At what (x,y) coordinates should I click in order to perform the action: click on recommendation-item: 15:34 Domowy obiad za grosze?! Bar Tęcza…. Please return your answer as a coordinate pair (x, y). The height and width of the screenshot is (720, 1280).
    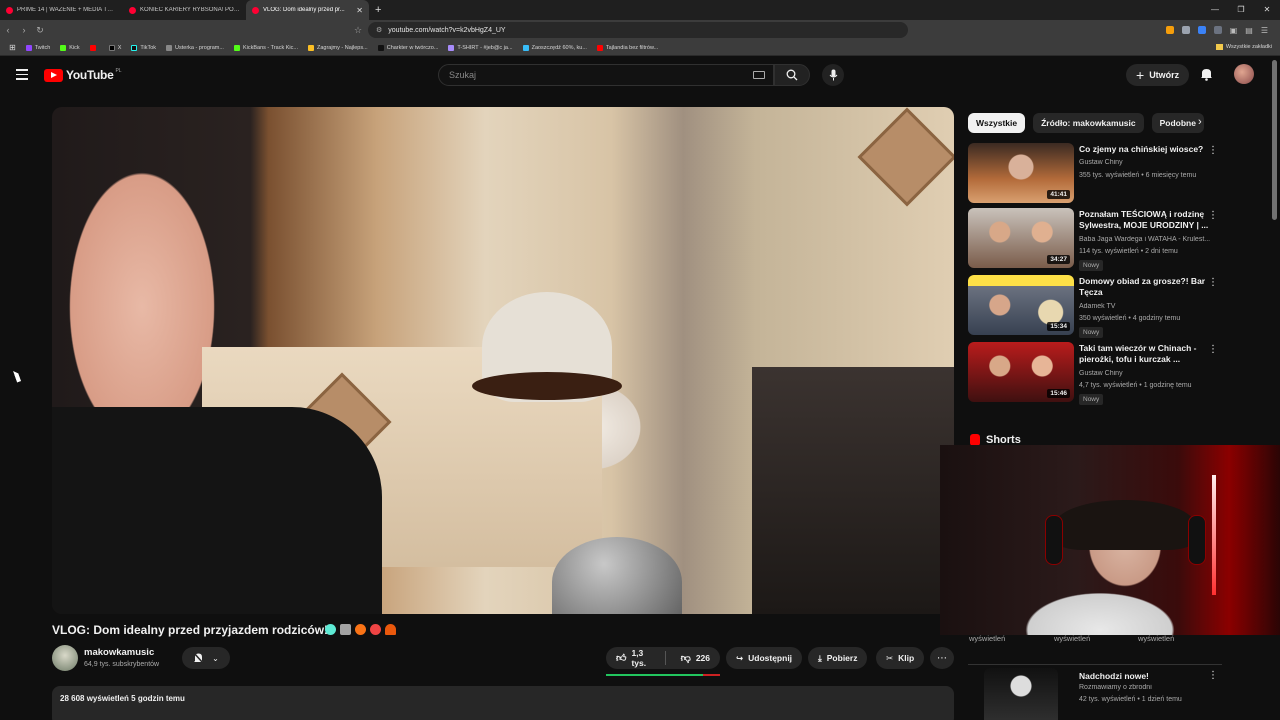
    Looking at the image, I should click on (1097, 306).